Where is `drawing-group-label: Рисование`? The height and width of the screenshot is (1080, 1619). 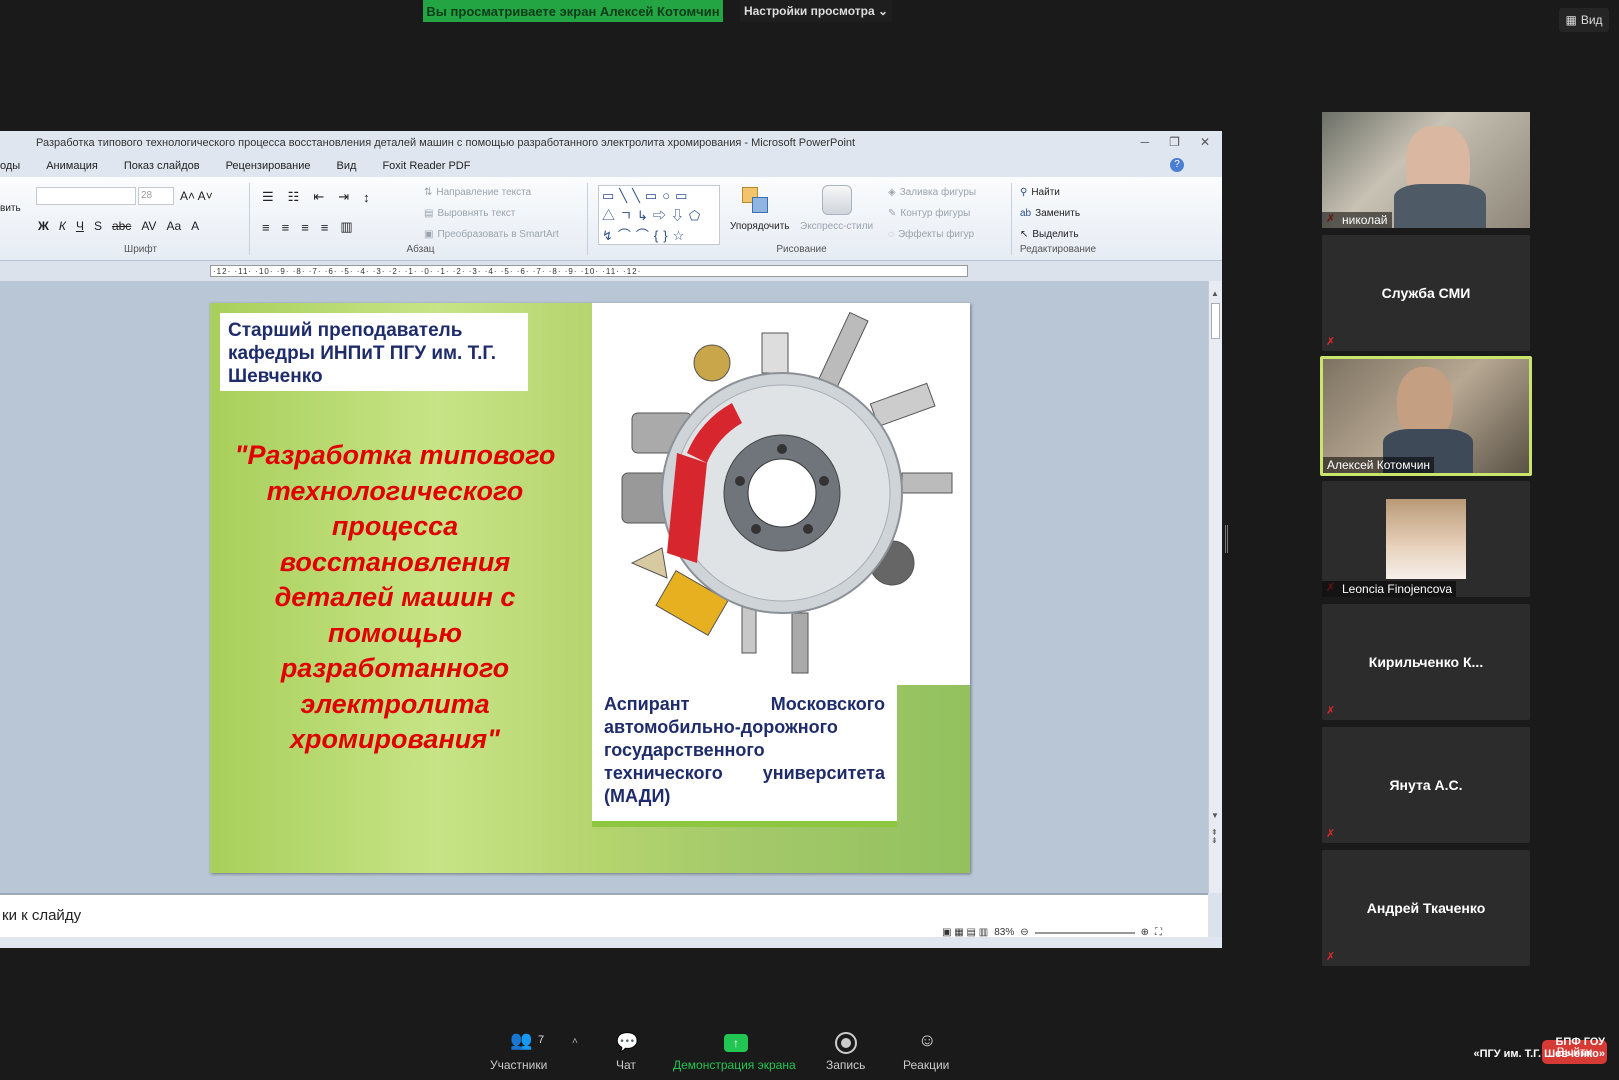
drawing-group-label: Рисование is located at coordinates (801, 249).